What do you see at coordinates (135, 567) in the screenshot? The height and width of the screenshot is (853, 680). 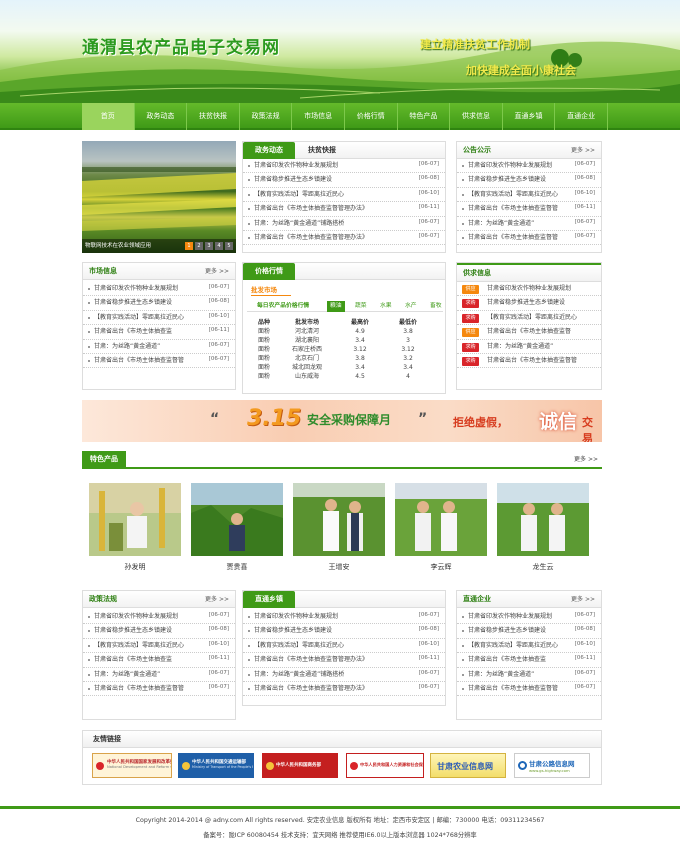 I see `product-name-1: 孙发明` at bounding box center [135, 567].